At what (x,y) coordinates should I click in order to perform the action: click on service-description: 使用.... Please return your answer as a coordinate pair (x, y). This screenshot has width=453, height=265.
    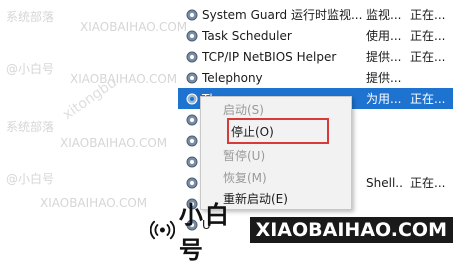
    Looking at the image, I should click on (384, 36).